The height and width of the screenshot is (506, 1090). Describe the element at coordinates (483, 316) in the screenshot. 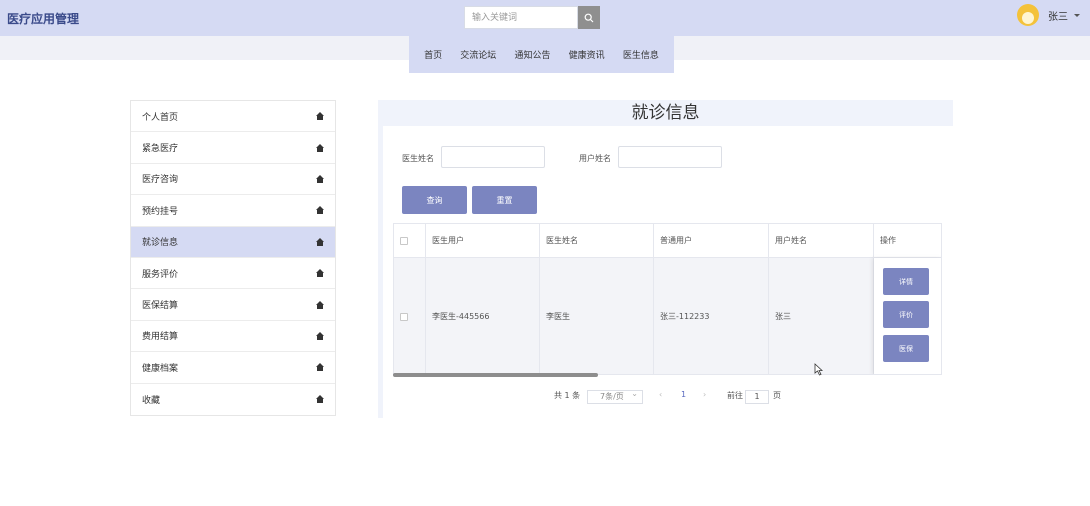

I see `cell-doctor-user: 李医生-445566` at that location.